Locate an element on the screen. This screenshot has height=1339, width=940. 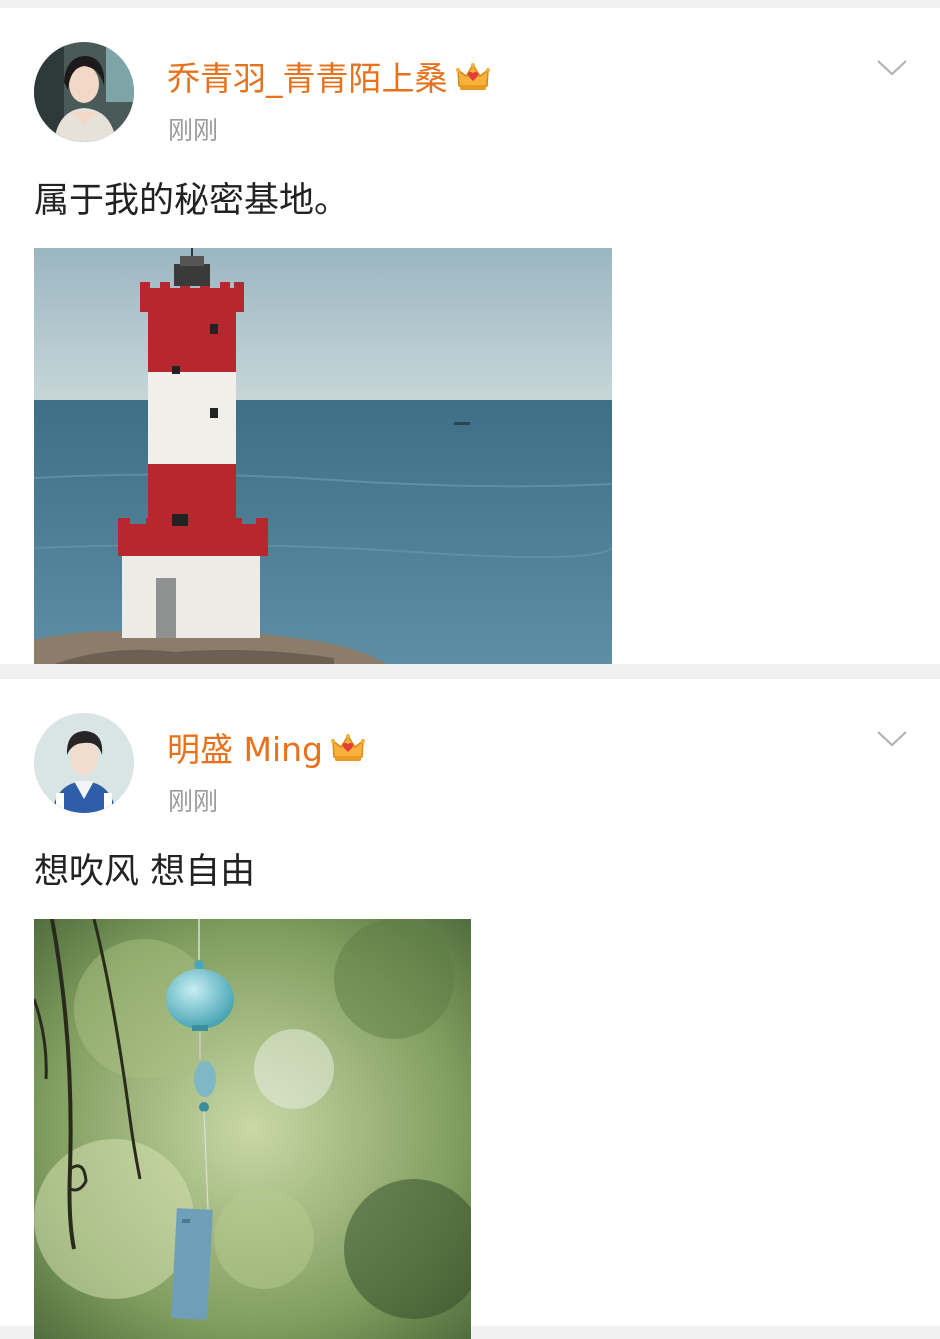
username-text: 明盛 Ming is located at coordinates (245, 749).